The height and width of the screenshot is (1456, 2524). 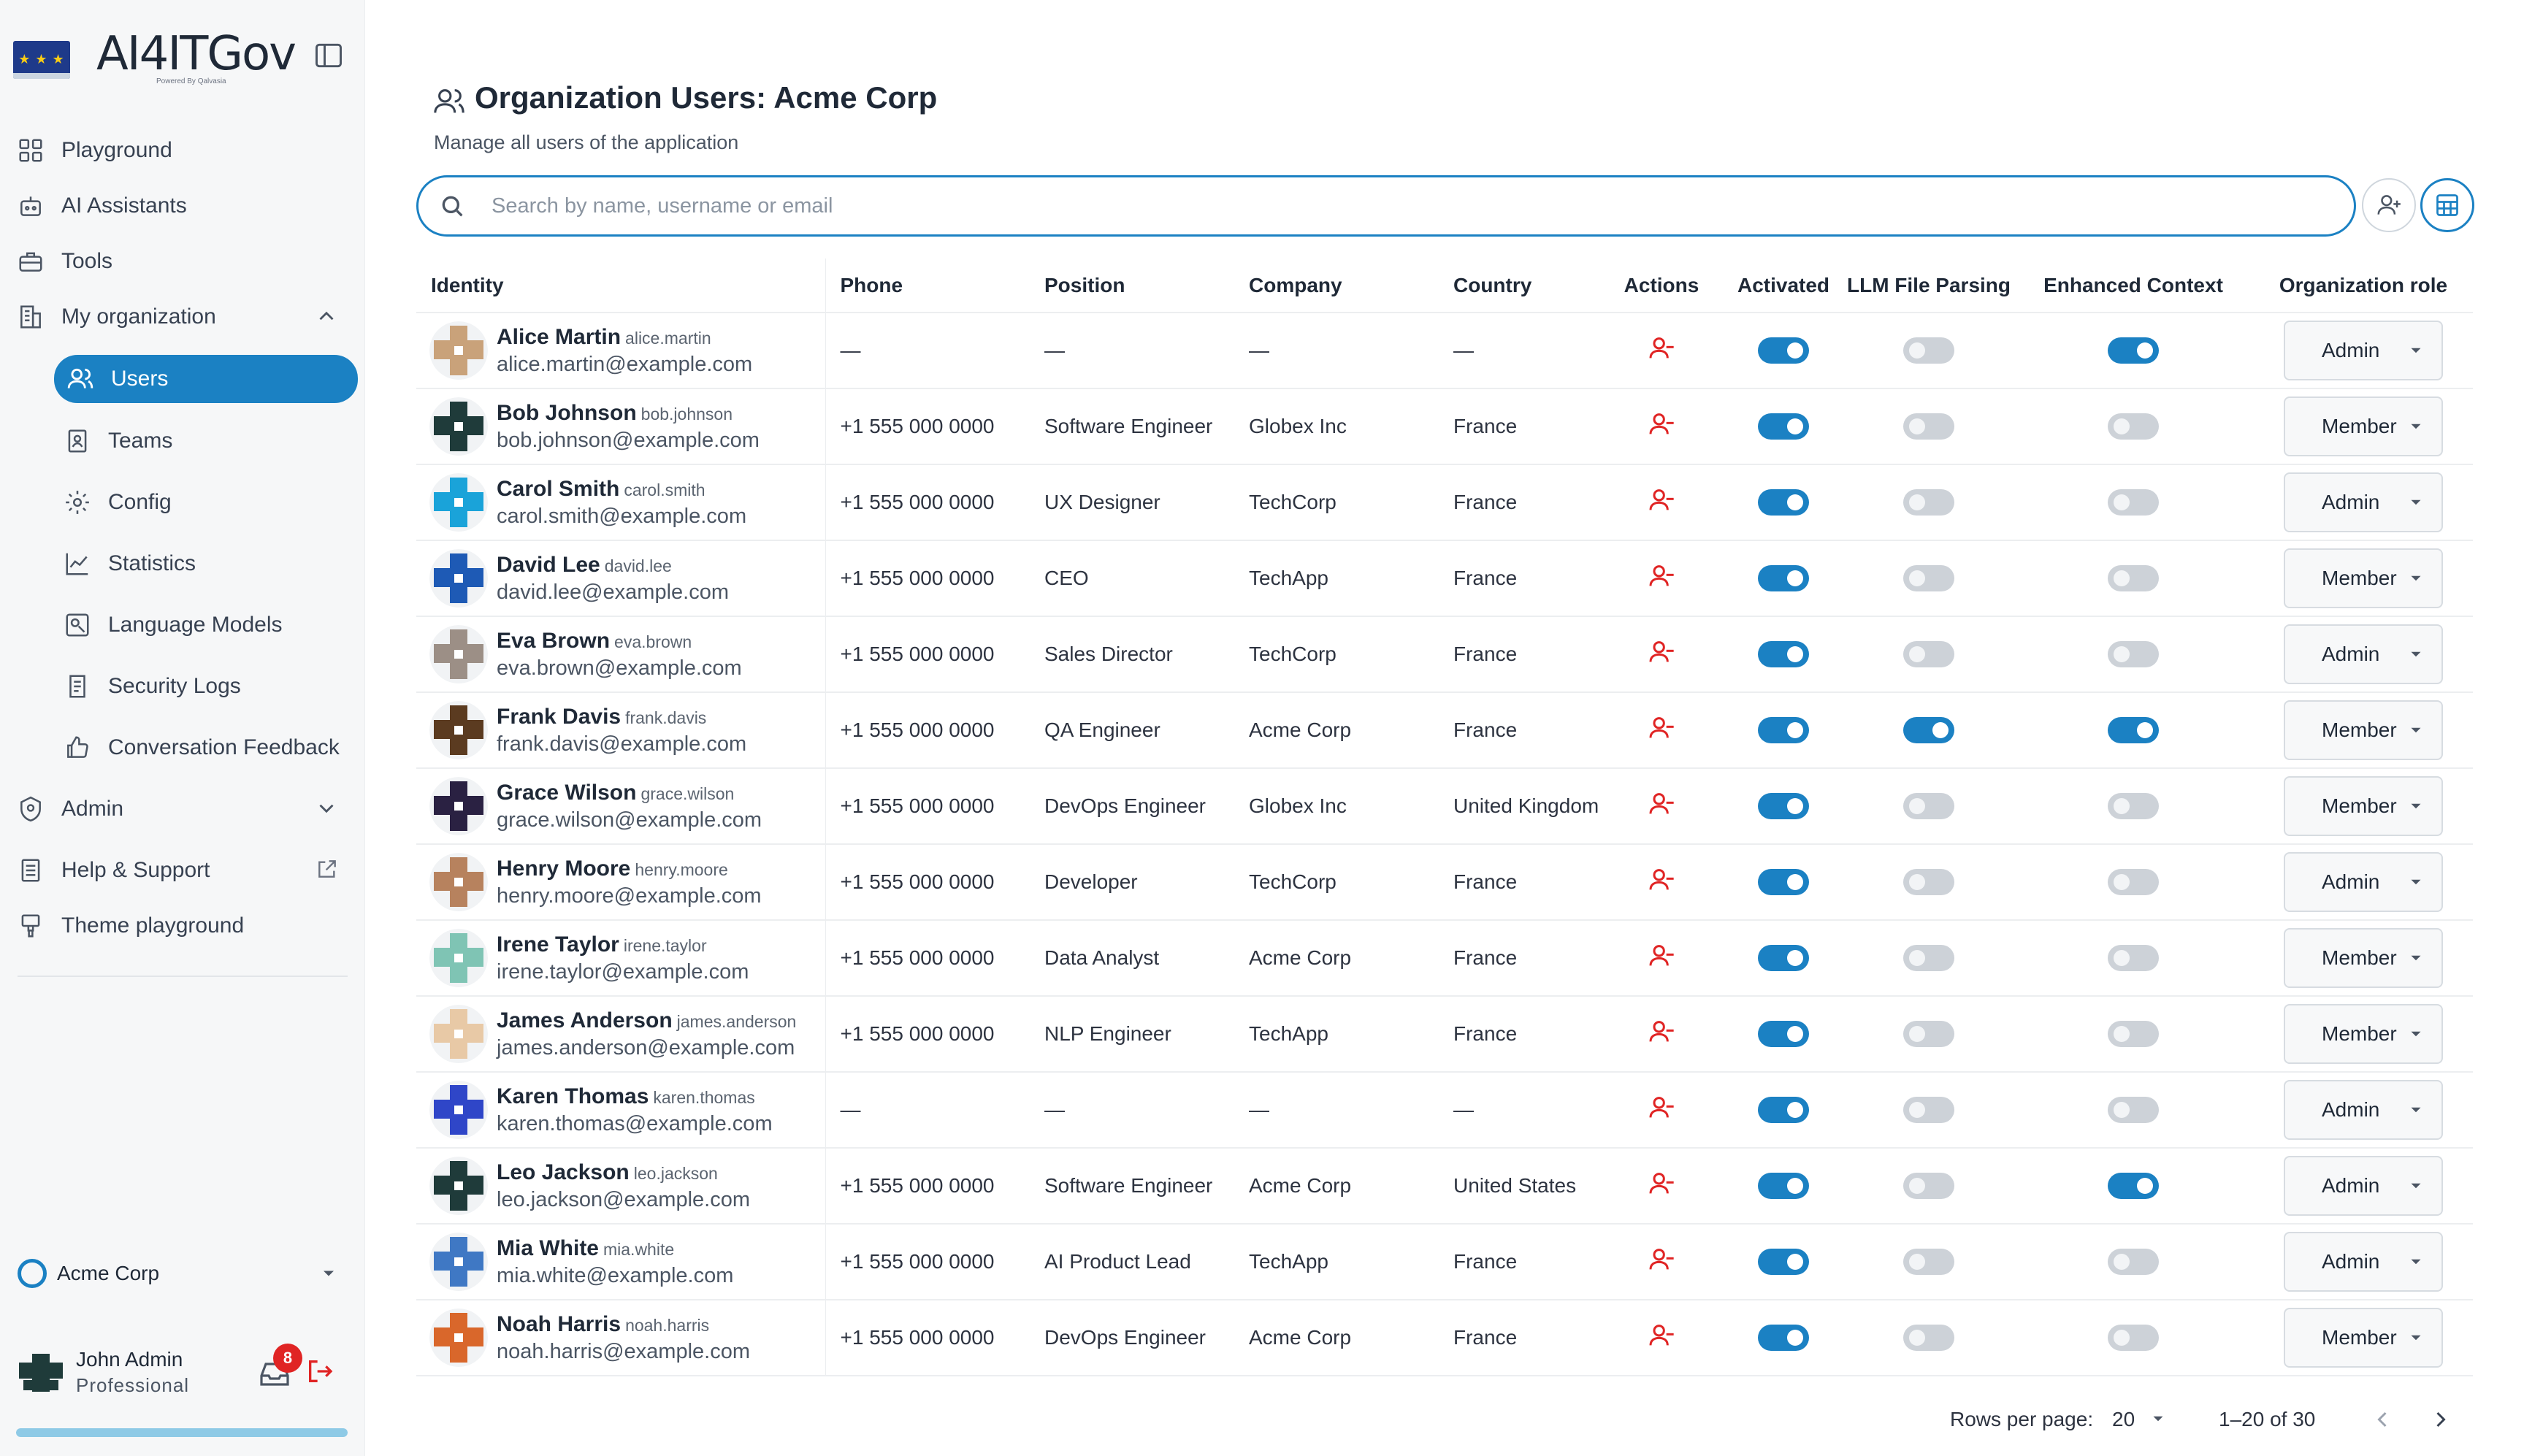 What do you see at coordinates (2123, 1419) in the screenshot?
I see `rows-per-page-select: 20` at bounding box center [2123, 1419].